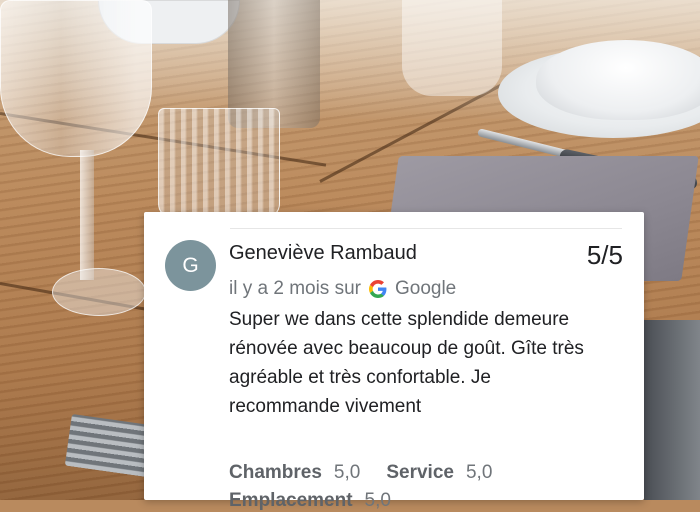  I want to click on wine-glass-stem, so click(87, 215).